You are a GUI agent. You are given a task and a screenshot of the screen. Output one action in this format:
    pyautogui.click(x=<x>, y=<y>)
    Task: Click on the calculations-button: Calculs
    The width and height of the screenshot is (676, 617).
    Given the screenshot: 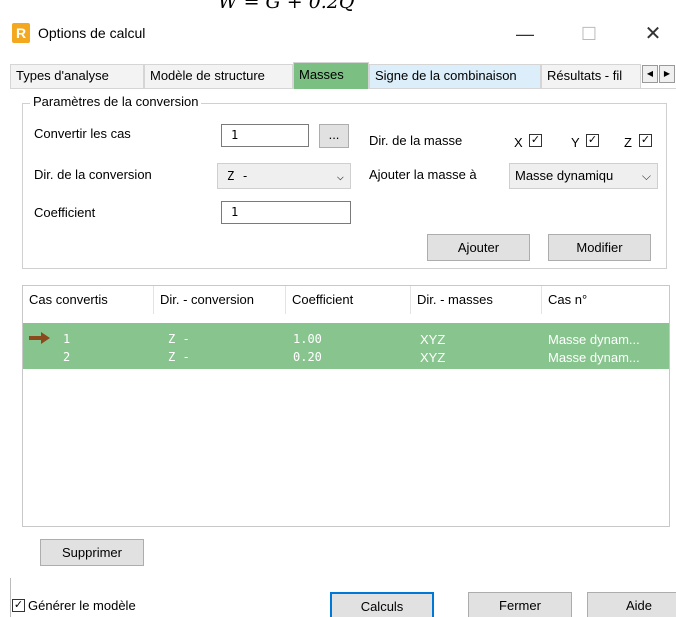 What is the action you would take?
    pyautogui.click(x=382, y=604)
    